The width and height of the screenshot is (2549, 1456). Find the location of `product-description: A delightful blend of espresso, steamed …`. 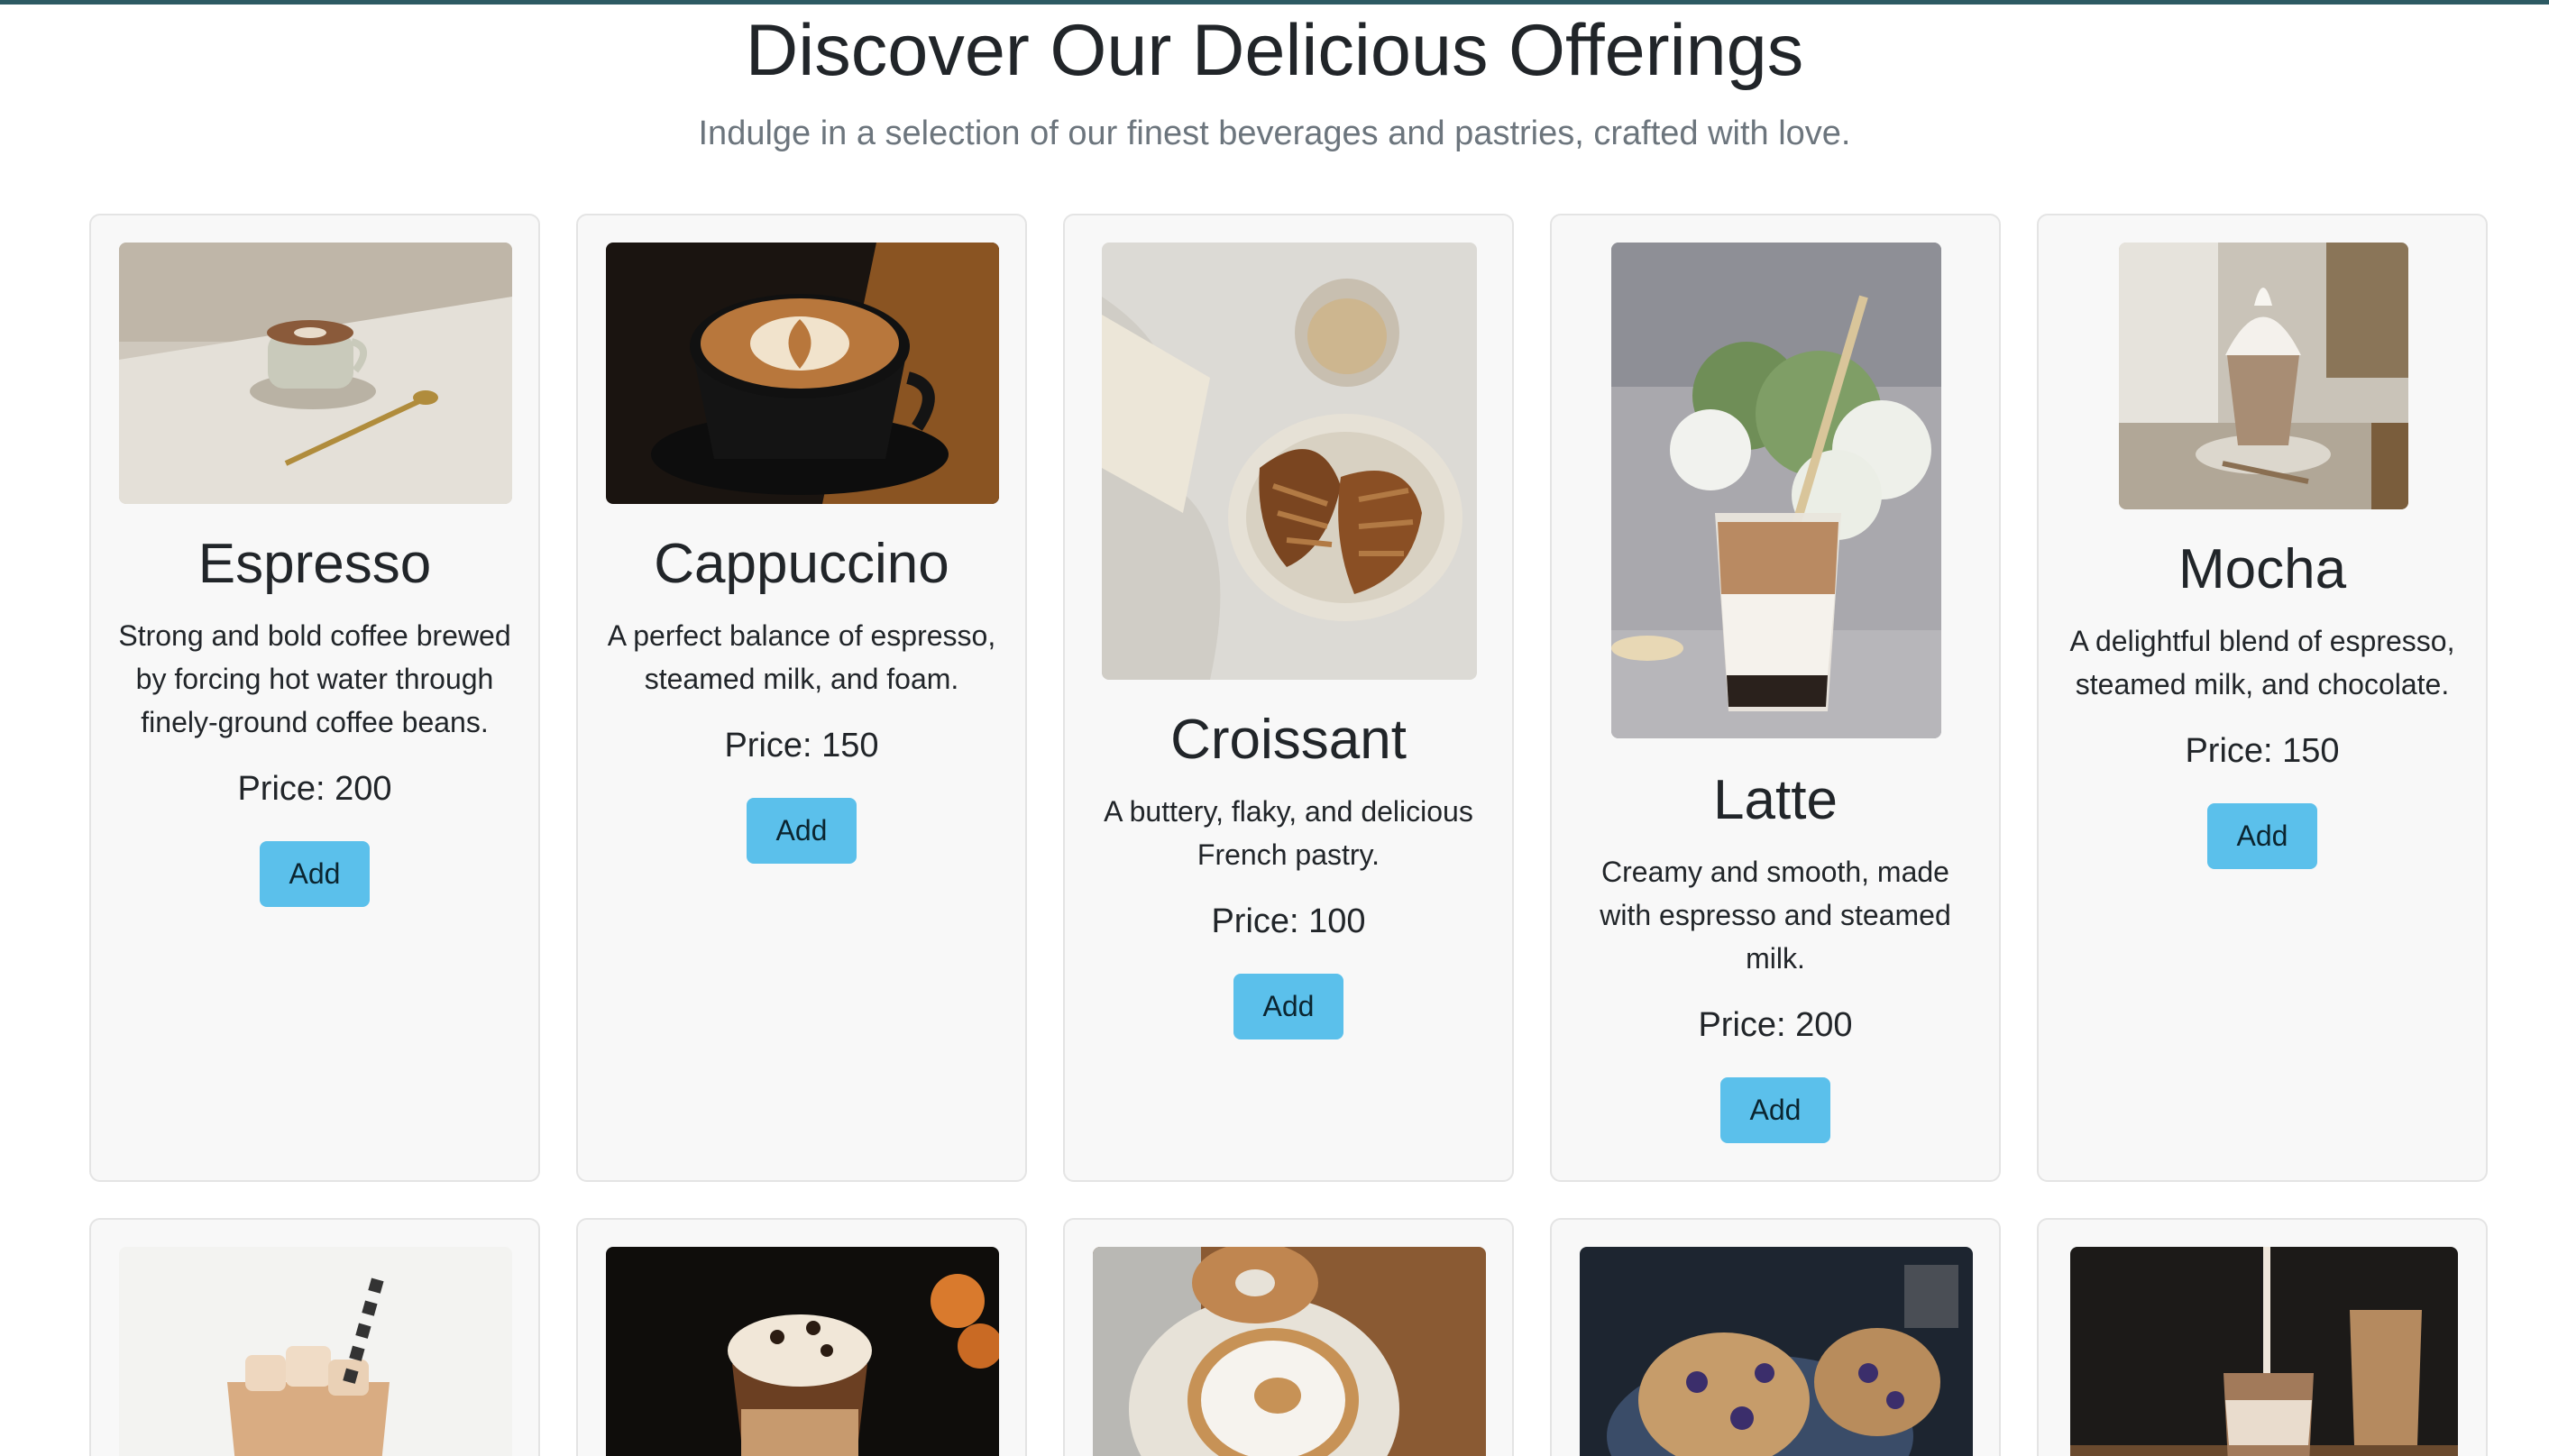

product-description: A delightful blend of espresso, steamed … is located at coordinates (2262, 663).